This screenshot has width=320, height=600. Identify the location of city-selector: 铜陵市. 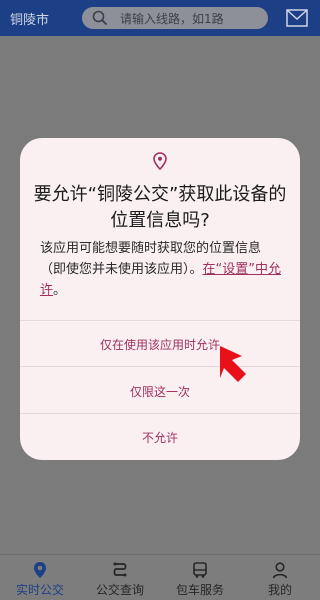
(29, 18).